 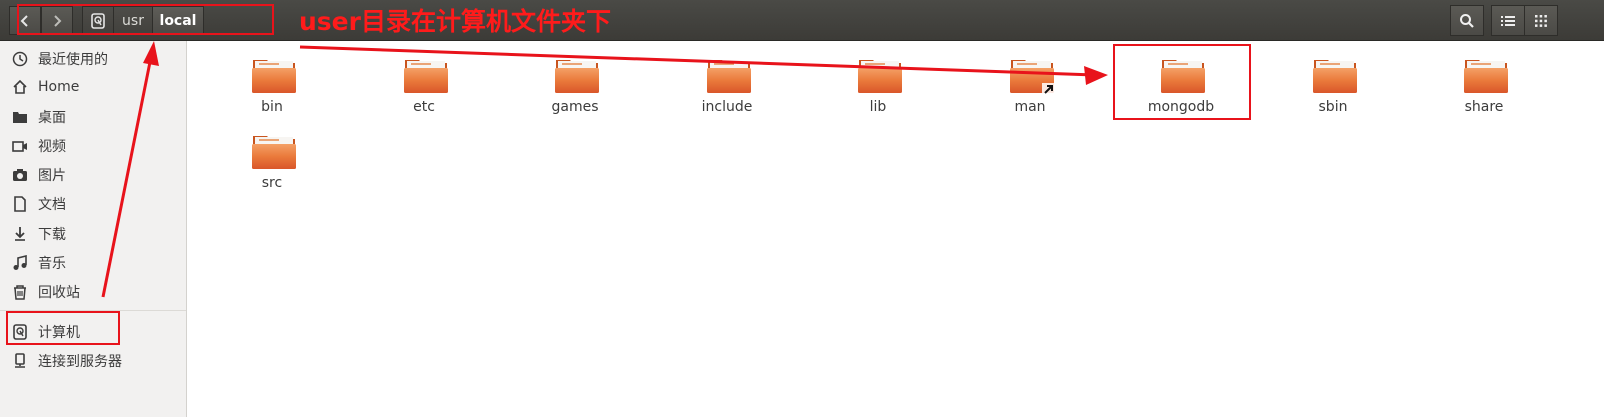 I want to click on sidebar-item-pictures: 图片, so click(x=93, y=175).